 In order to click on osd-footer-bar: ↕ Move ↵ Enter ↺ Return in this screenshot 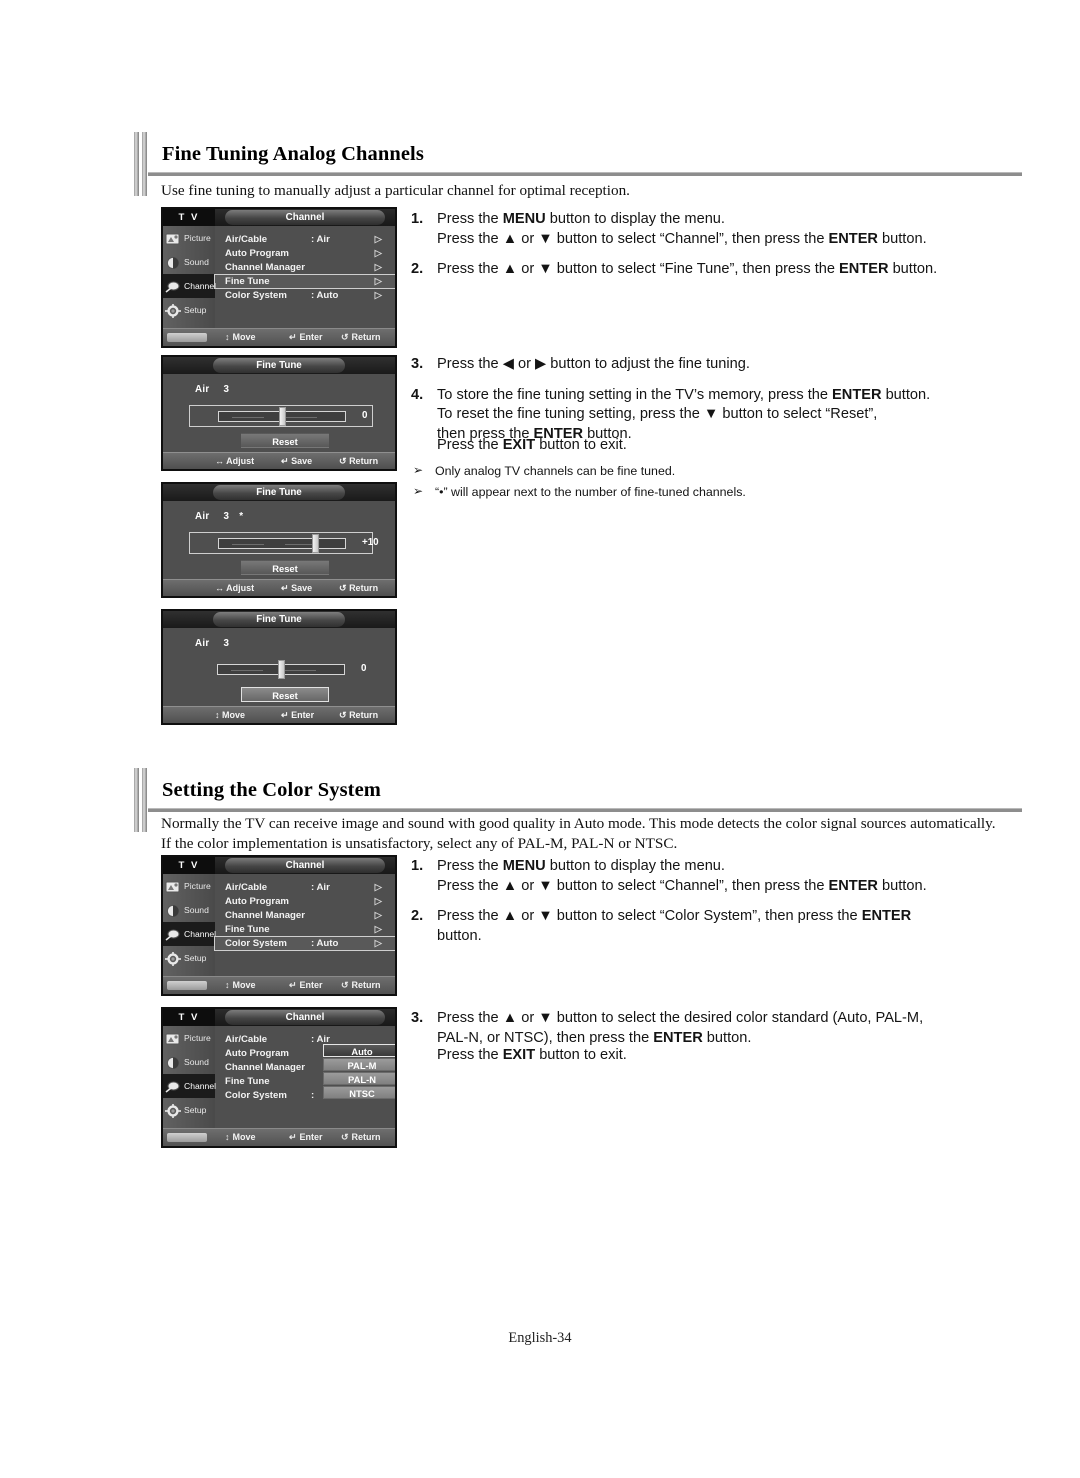, I will do `click(279, 1137)`.